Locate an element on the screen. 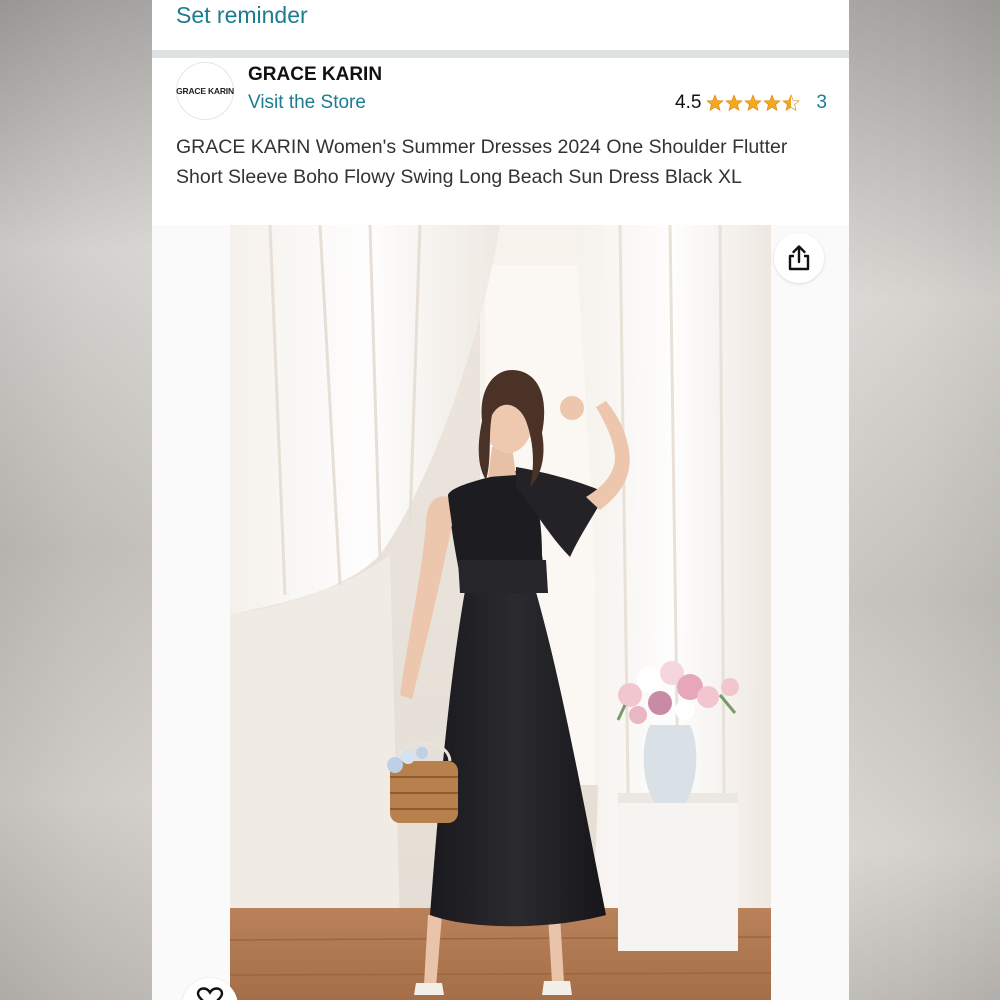 This screenshot has height=1000, width=1000. visit-store-link: Visit the Store is located at coordinates (307, 103).